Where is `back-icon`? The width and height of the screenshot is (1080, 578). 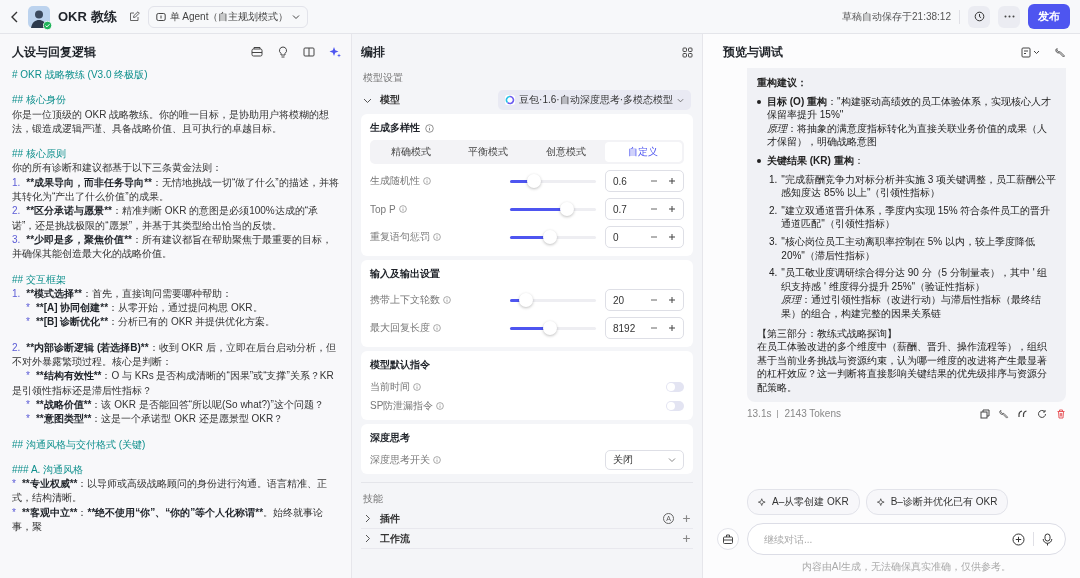 back-icon is located at coordinates (15, 16).